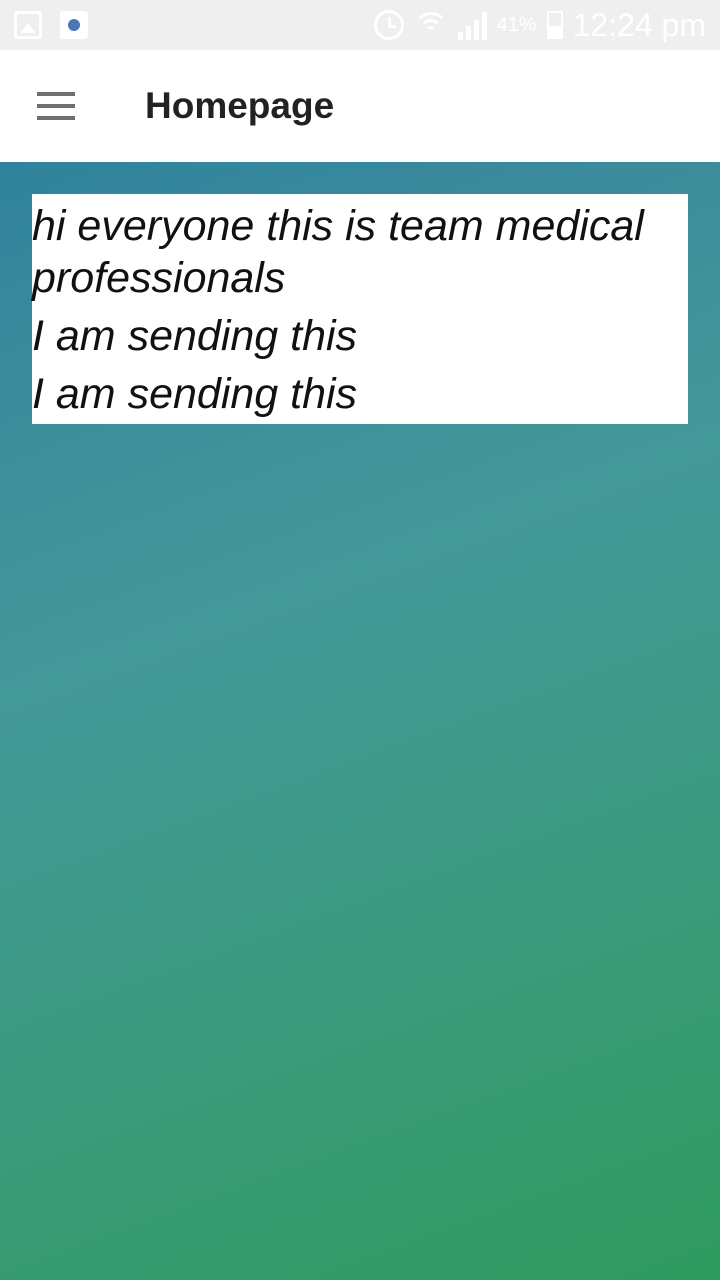 This screenshot has height=1280, width=720. Describe the element at coordinates (28, 25) in the screenshot. I see `gallery-icon` at that location.